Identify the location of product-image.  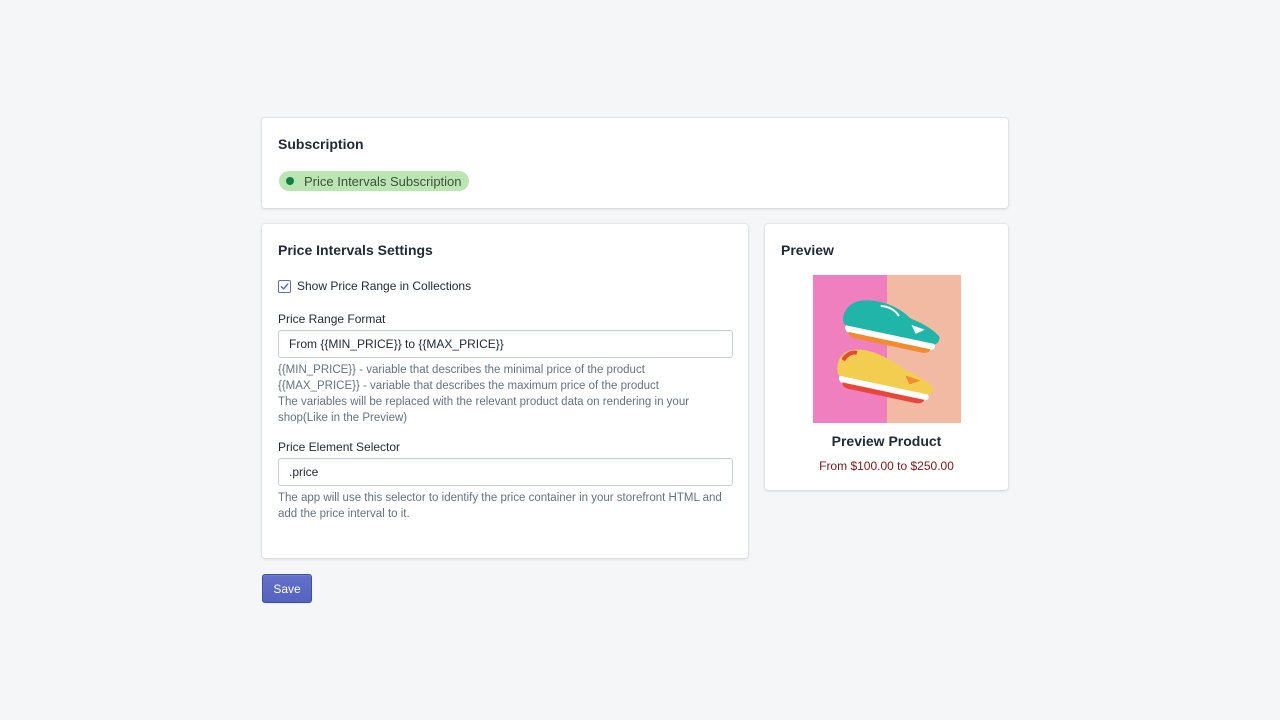
(887, 349).